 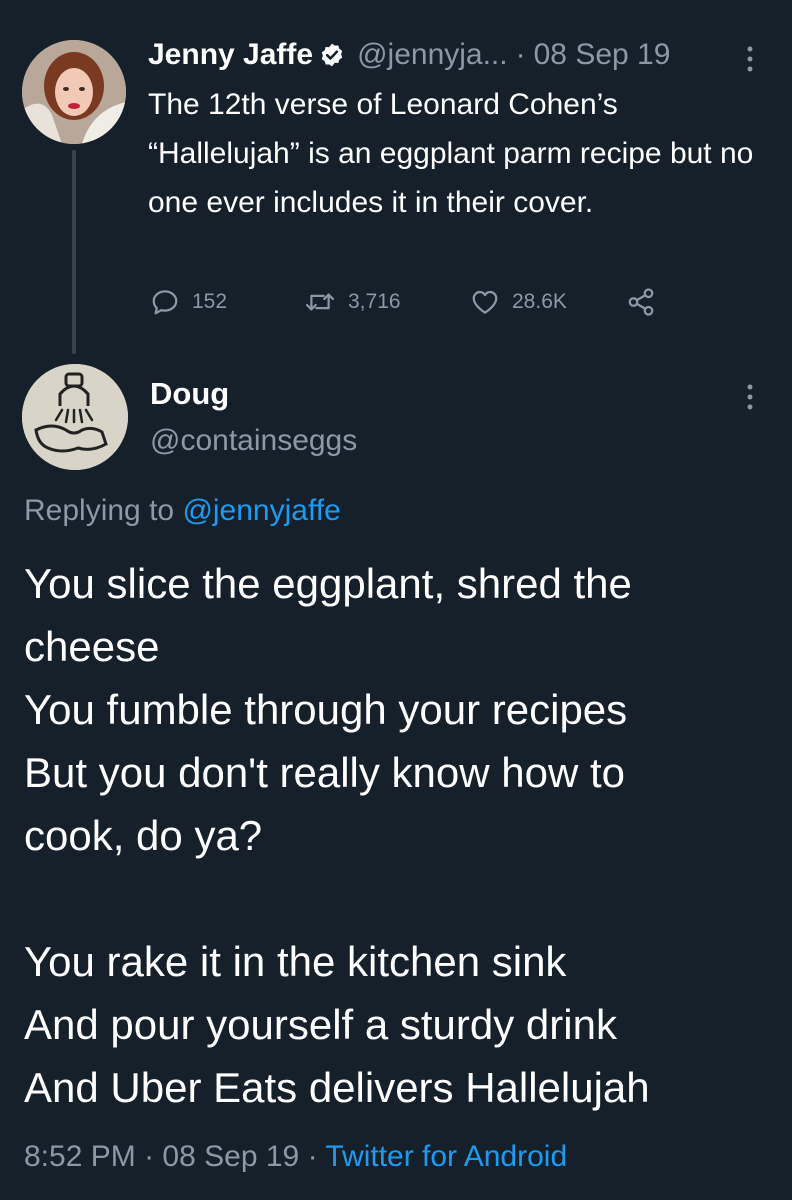 What do you see at coordinates (189, 394) in the screenshot?
I see `author-name: Doug` at bounding box center [189, 394].